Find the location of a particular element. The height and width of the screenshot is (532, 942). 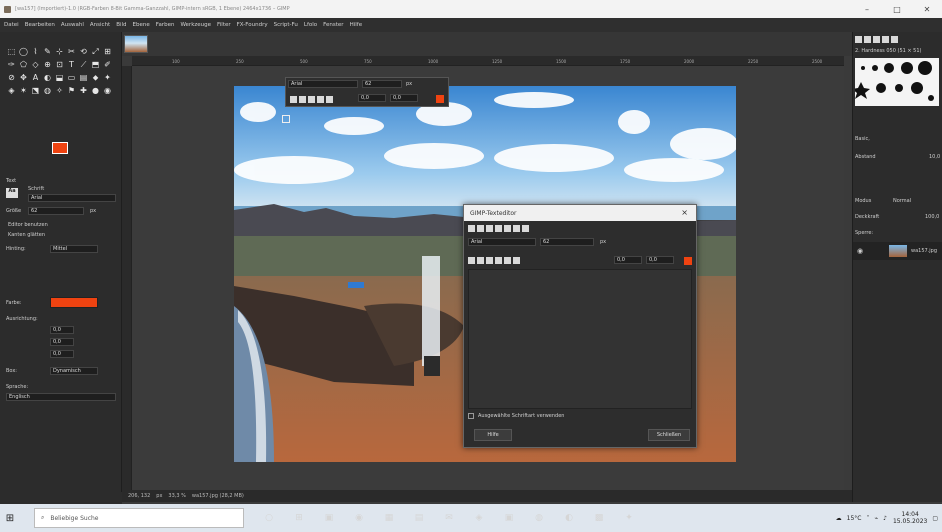

canvas-style-buttons is located at coordinates (312, 99).